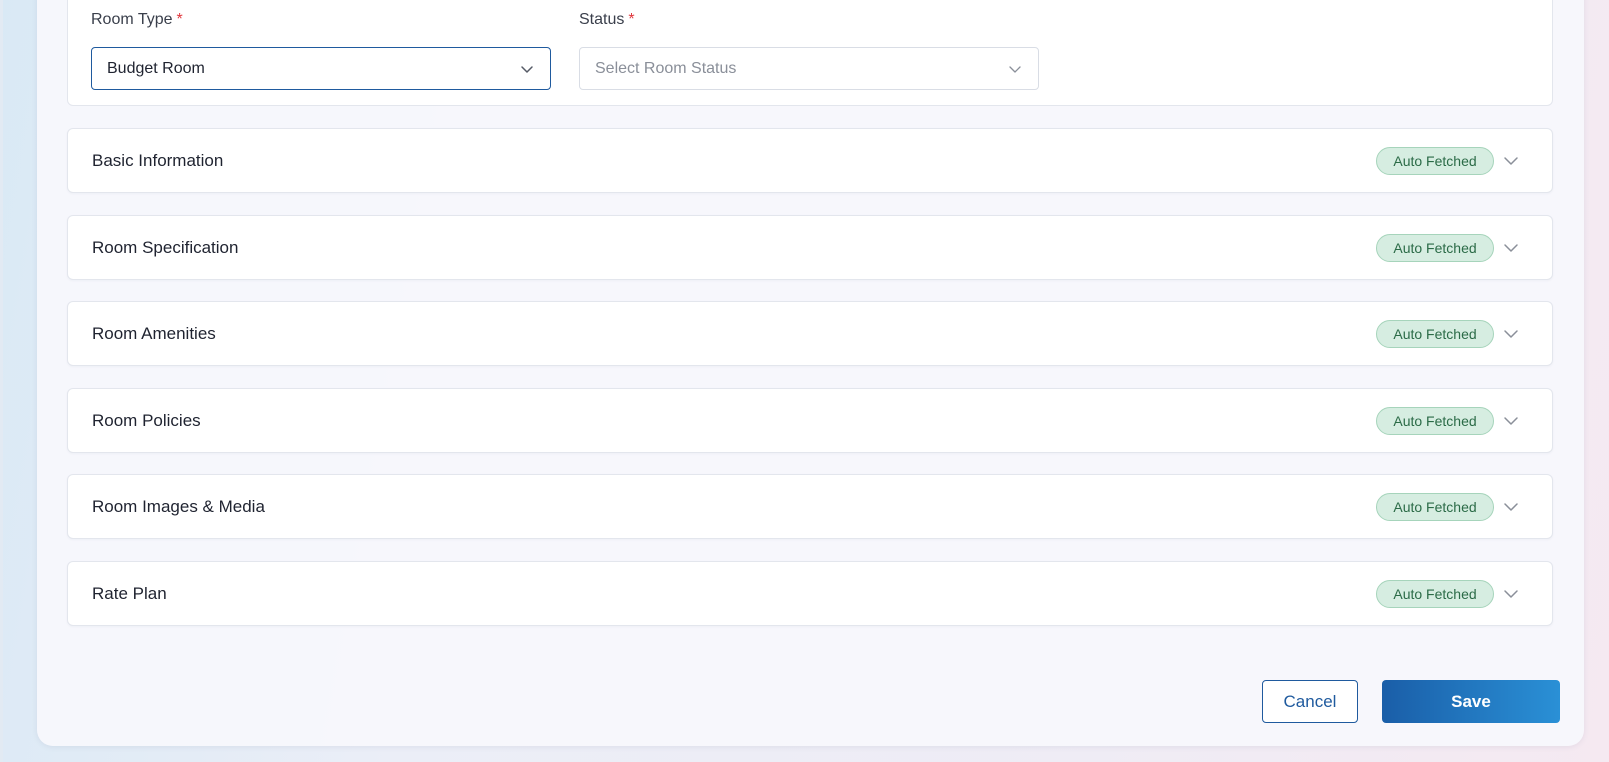  What do you see at coordinates (607, 19) in the screenshot?
I see `status-label: Status *` at bounding box center [607, 19].